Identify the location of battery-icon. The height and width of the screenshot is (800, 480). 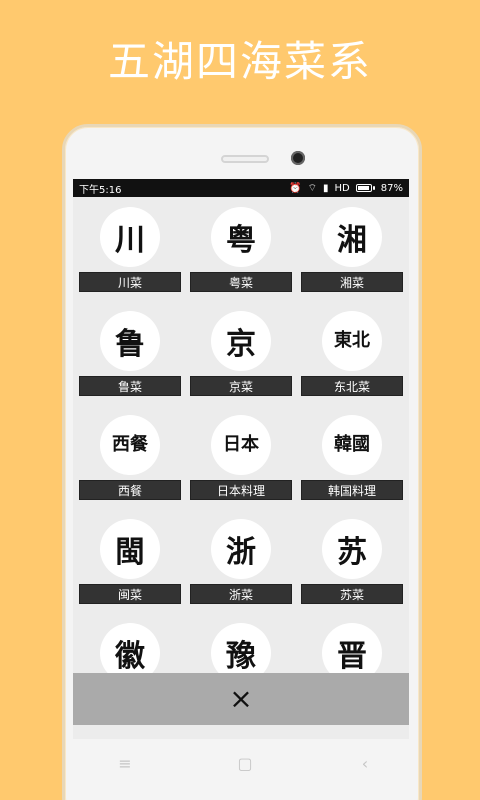
(365, 188).